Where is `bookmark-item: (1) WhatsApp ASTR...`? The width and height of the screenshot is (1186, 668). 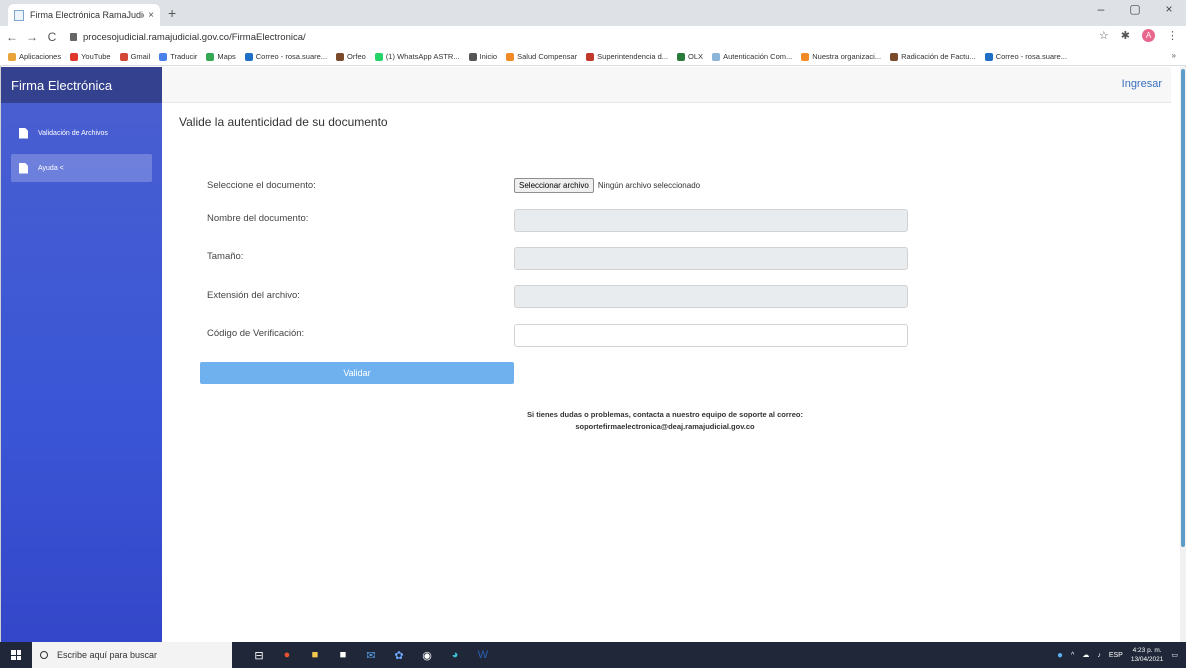 bookmark-item: (1) WhatsApp ASTR... is located at coordinates (417, 56).